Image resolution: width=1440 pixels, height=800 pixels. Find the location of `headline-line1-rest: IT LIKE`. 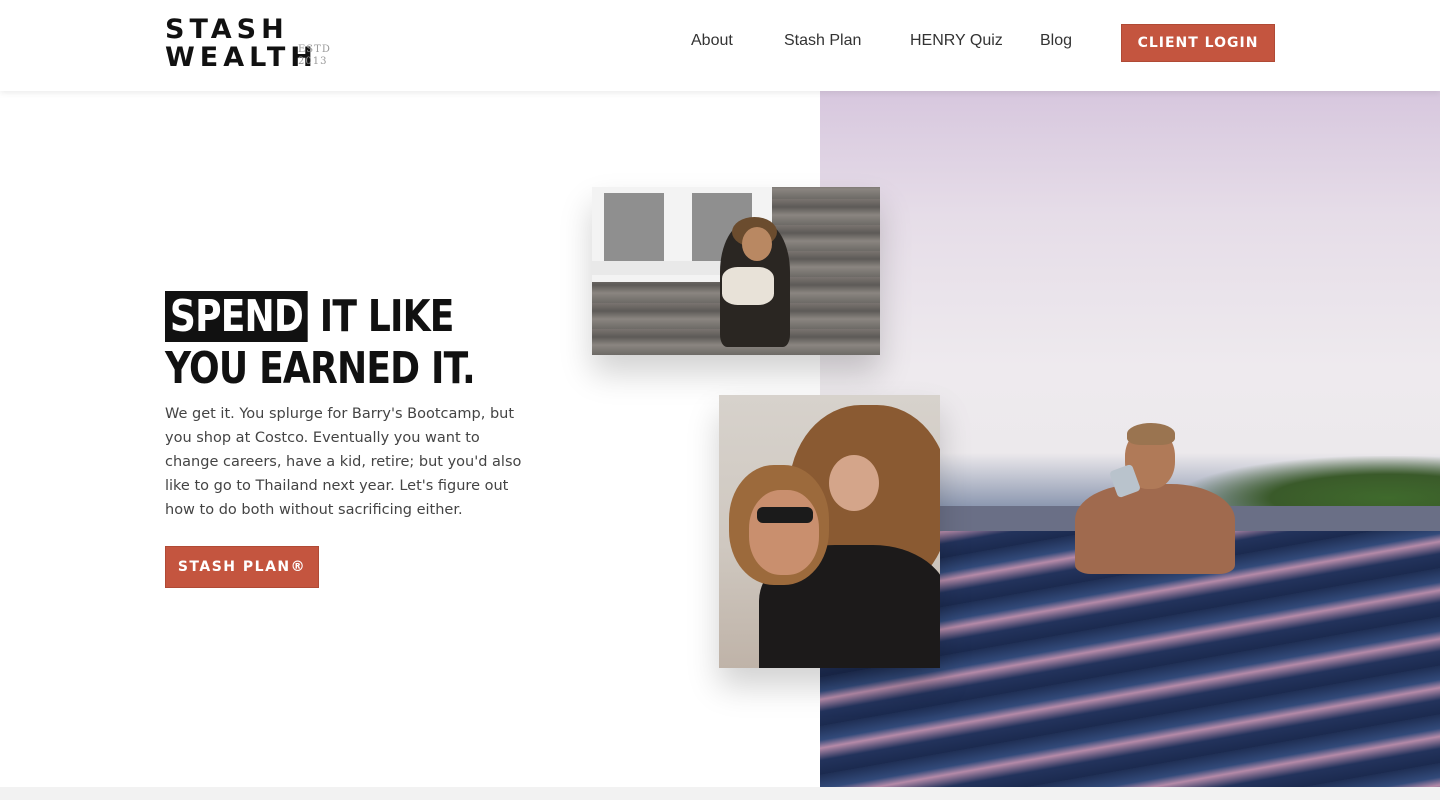

headline-line1-rest: IT LIKE is located at coordinates (387, 316).